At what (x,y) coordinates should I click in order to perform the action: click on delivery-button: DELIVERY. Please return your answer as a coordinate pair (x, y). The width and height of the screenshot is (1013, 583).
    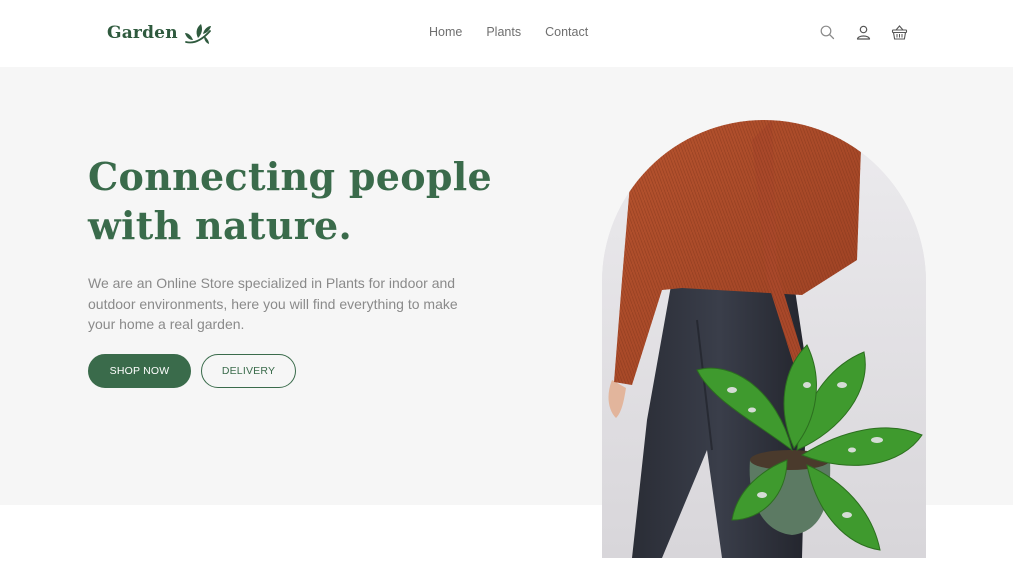
    Looking at the image, I should click on (248, 371).